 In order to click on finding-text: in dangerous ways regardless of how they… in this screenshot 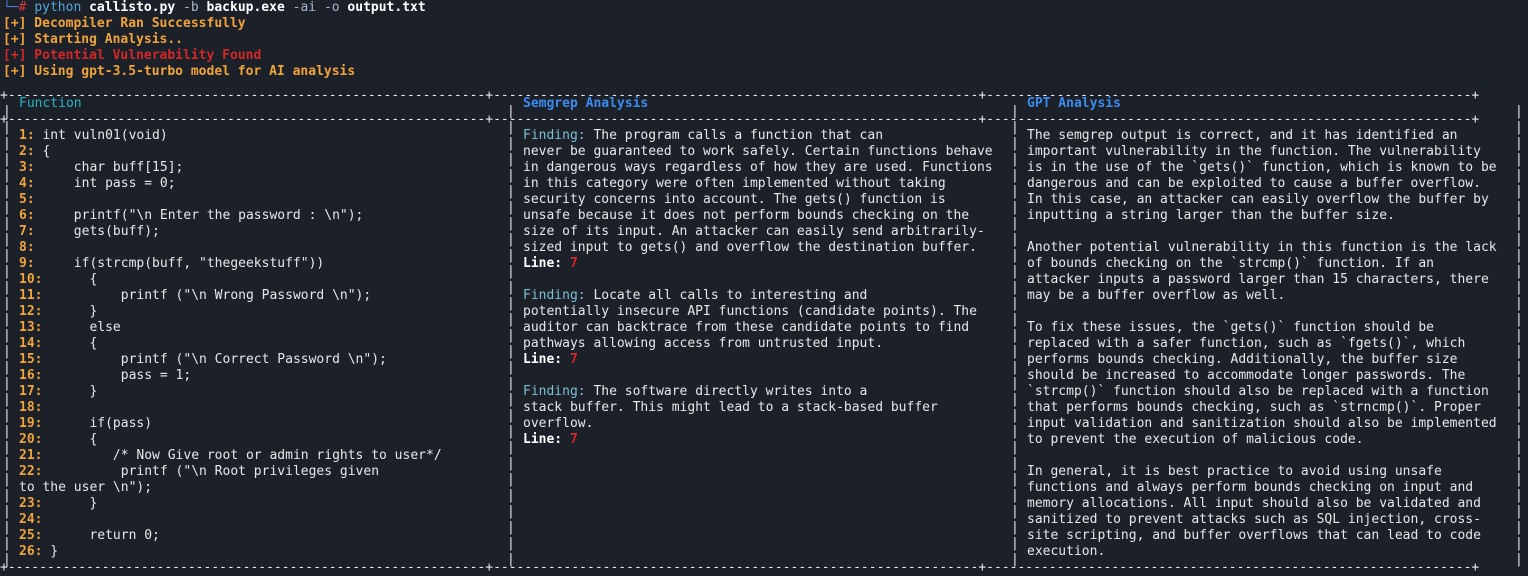, I will do `click(758, 167)`.